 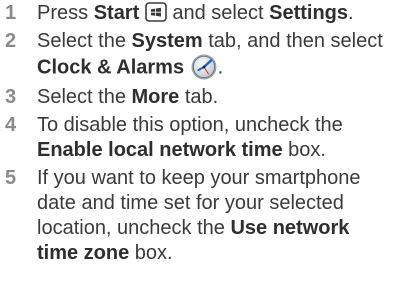 What do you see at coordinates (309, 13) in the screenshot?
I see `settings-label: Settings` at bounding box center [309, 13].